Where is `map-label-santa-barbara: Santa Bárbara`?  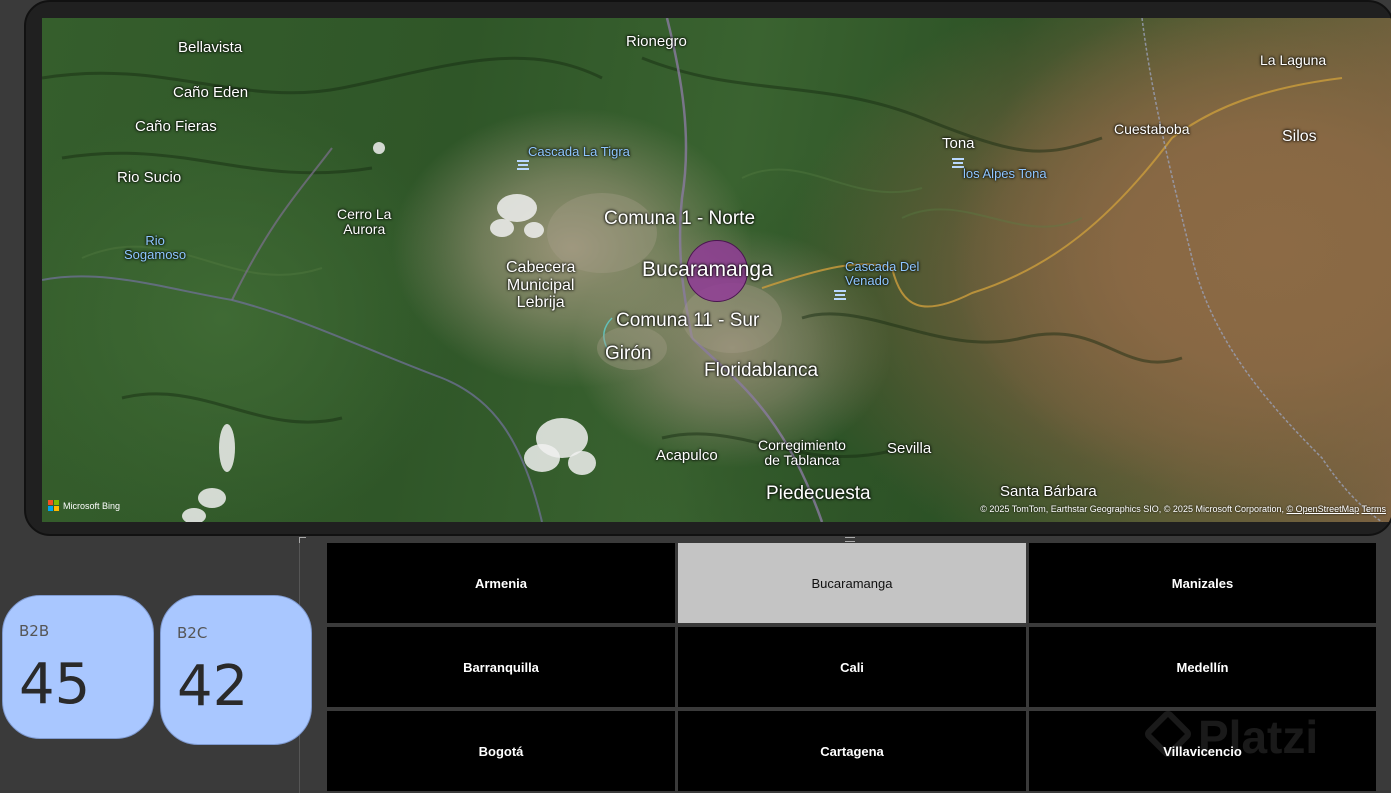
map-label-santa-barbara: Santa Bárbara is located at coordinates (1048, 491).